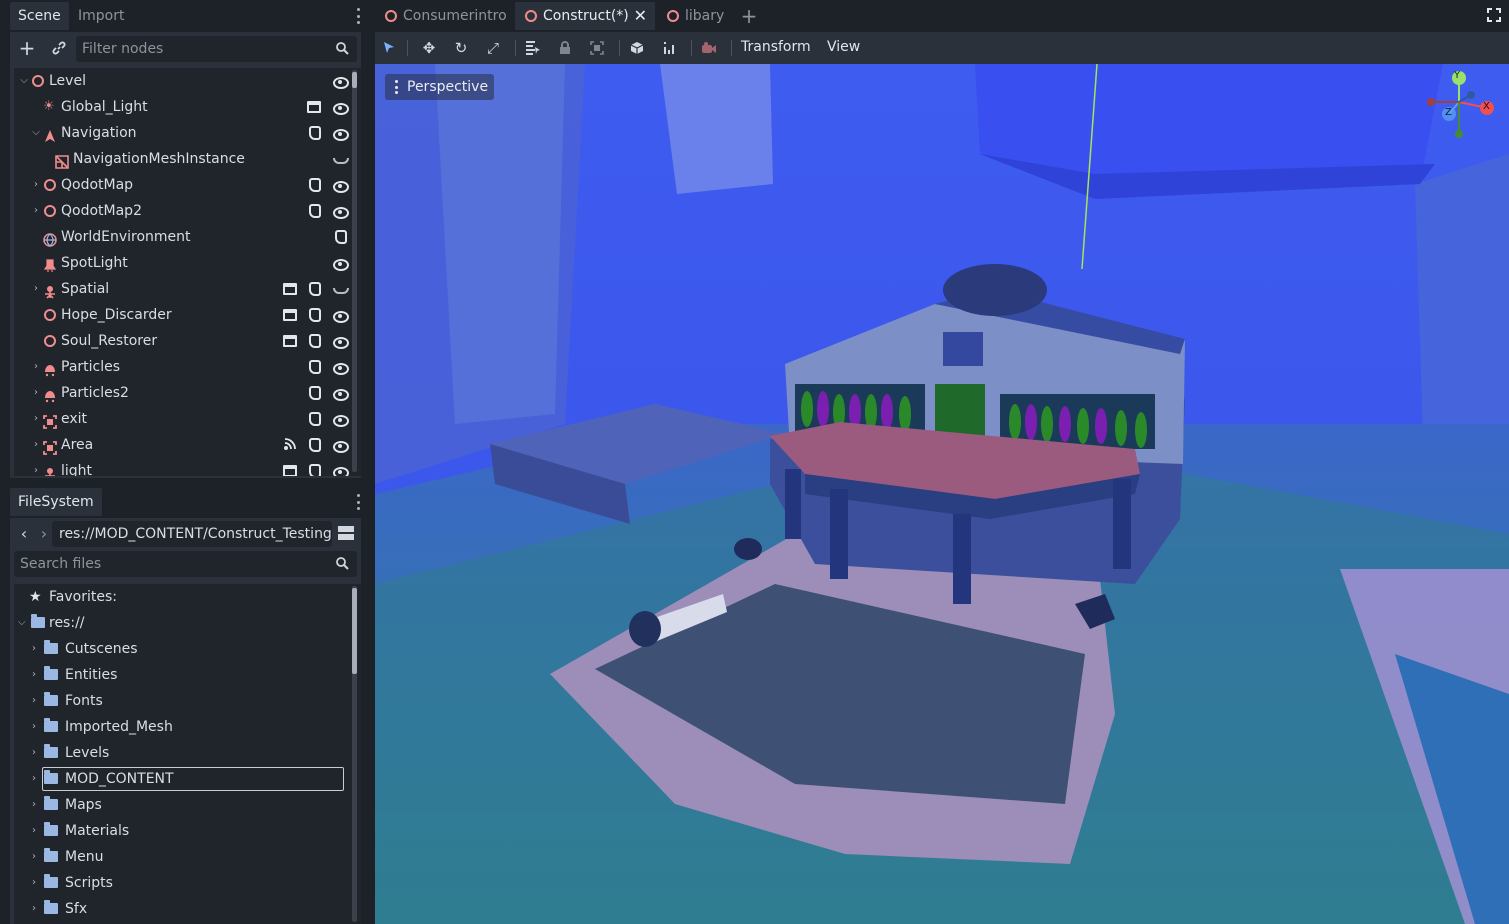 Image resolution: width=1509 pixels, height=924 pixels. Describe the element at coordinates (597, 48) in the screenshot. I see `group-icon` at that location.